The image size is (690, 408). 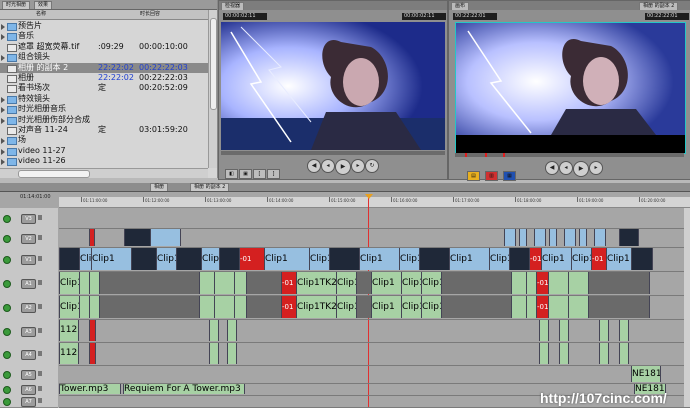 I want to click on track-label: A2, so click(x=28, y=308).